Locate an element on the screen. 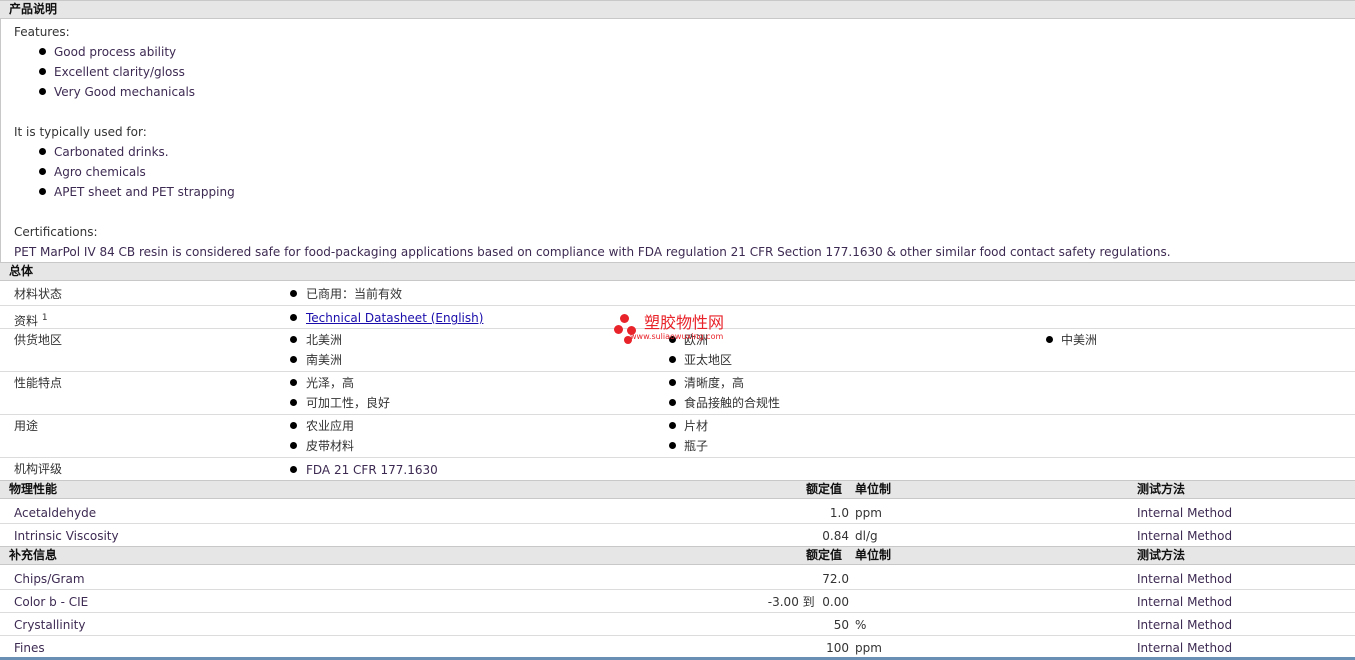 The image size is (1355, 660). property-value: -3.00 到 0.00 is located at coordinates (808, 602).